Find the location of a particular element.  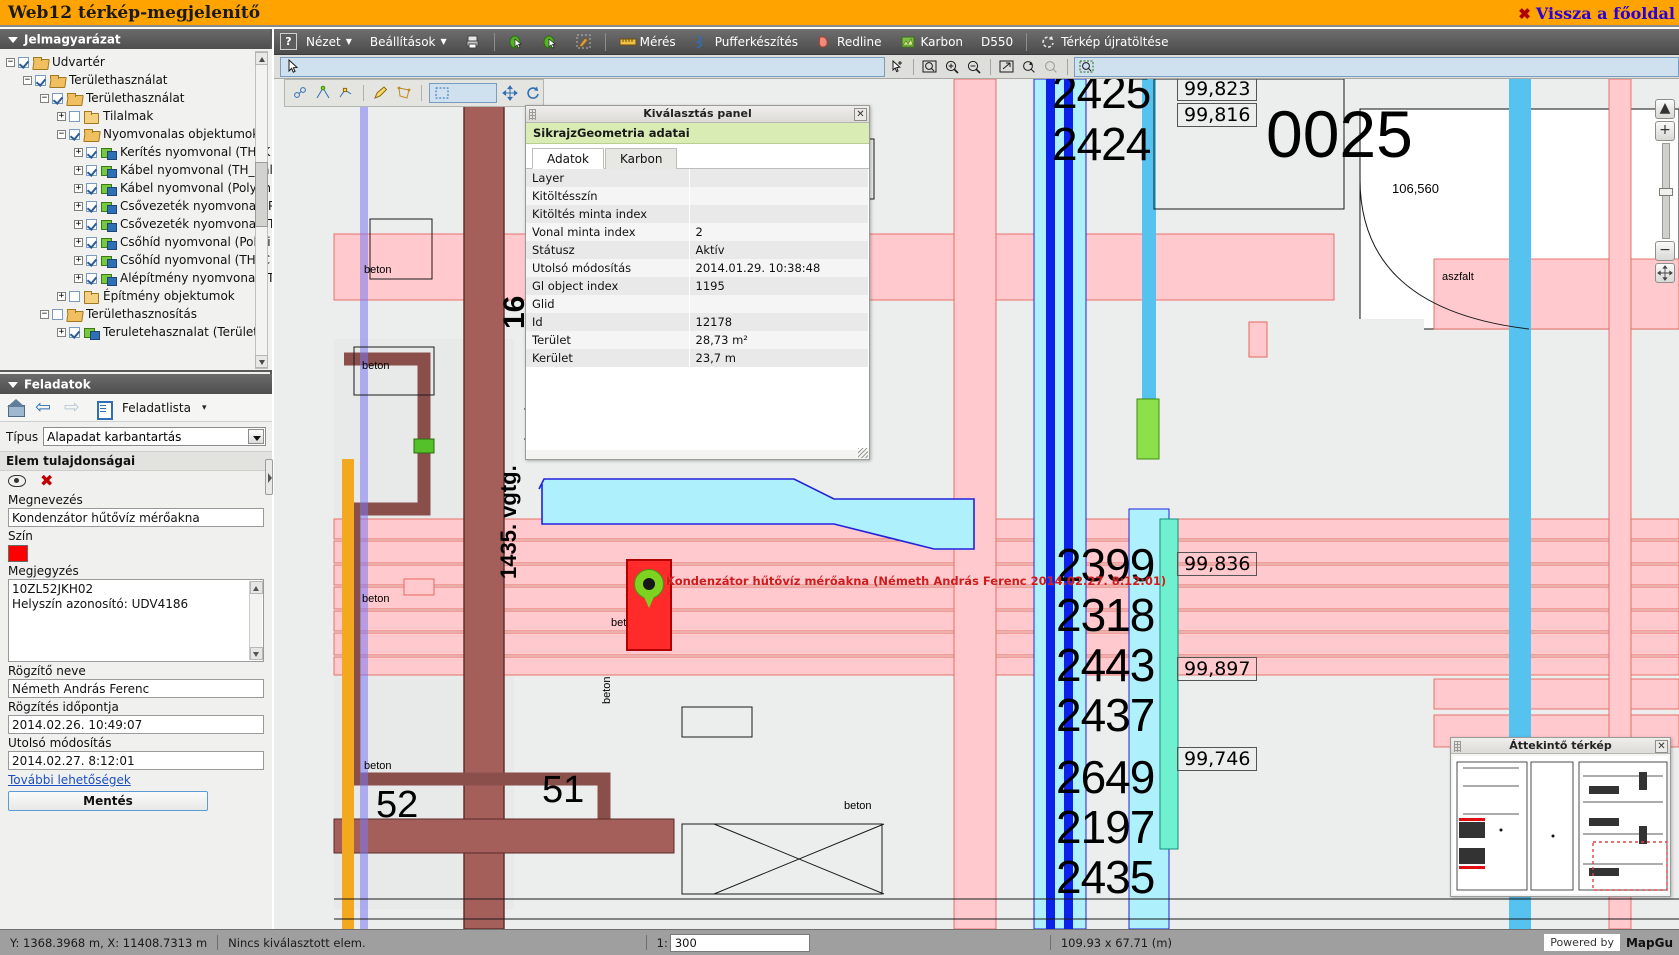

tree-item: + Teruletehasznalat (Terület is located at coordinates (138, 332).